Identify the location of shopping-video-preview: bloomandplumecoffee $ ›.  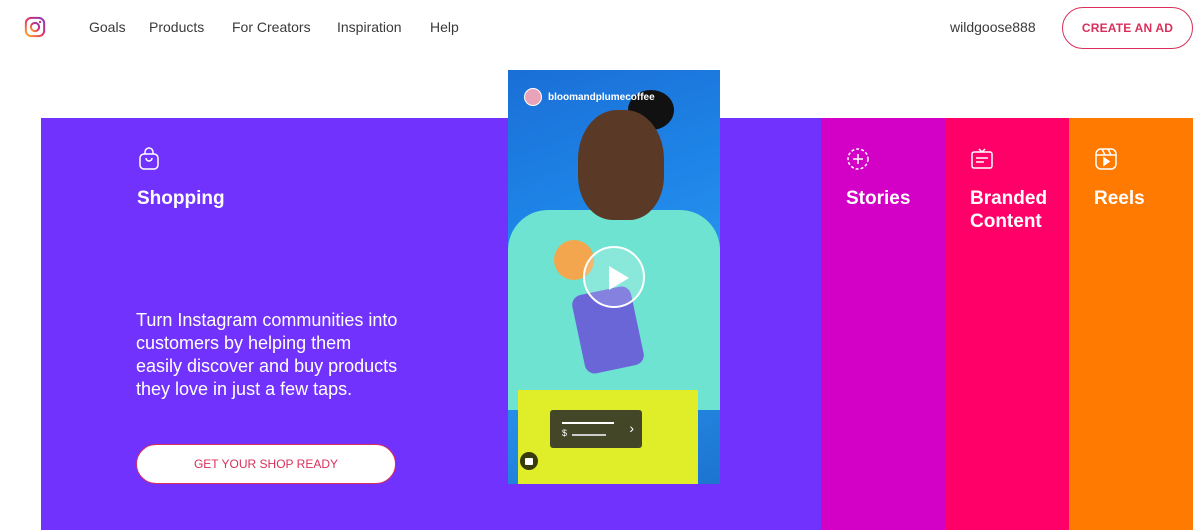
(614, 277).